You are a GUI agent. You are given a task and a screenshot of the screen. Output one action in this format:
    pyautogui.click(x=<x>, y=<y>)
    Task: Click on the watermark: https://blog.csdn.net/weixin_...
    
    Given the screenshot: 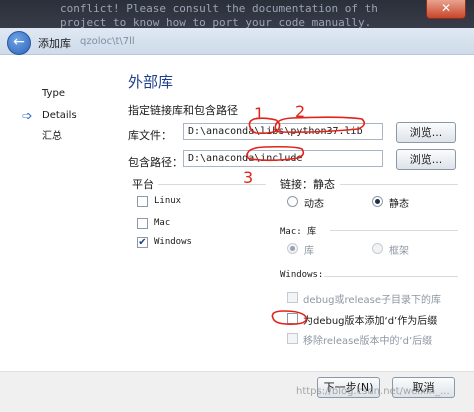 What is the action you would take?
    pyautogui.click(x=373, y=391)
    